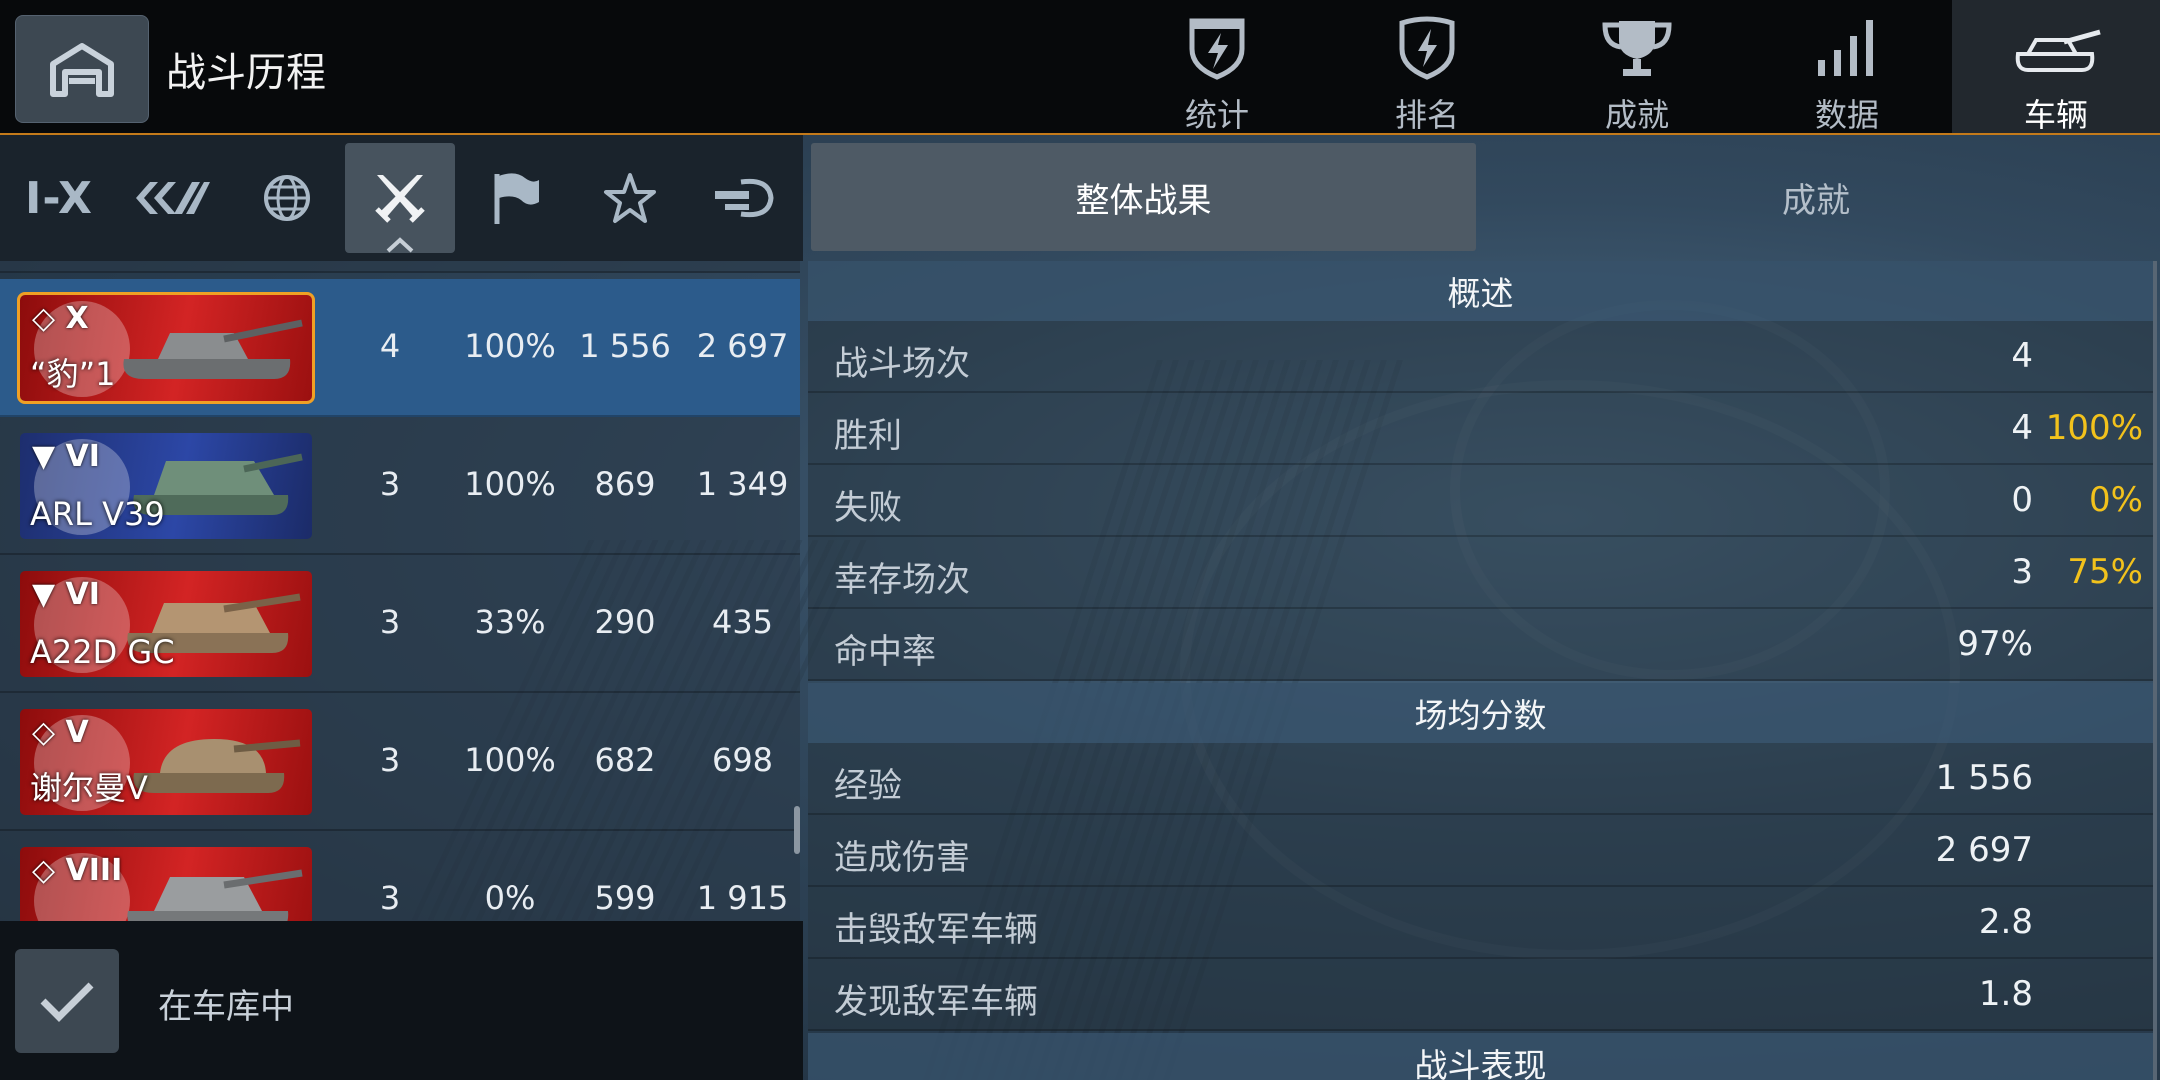  I want to click on star-icon, so click(630, 198).